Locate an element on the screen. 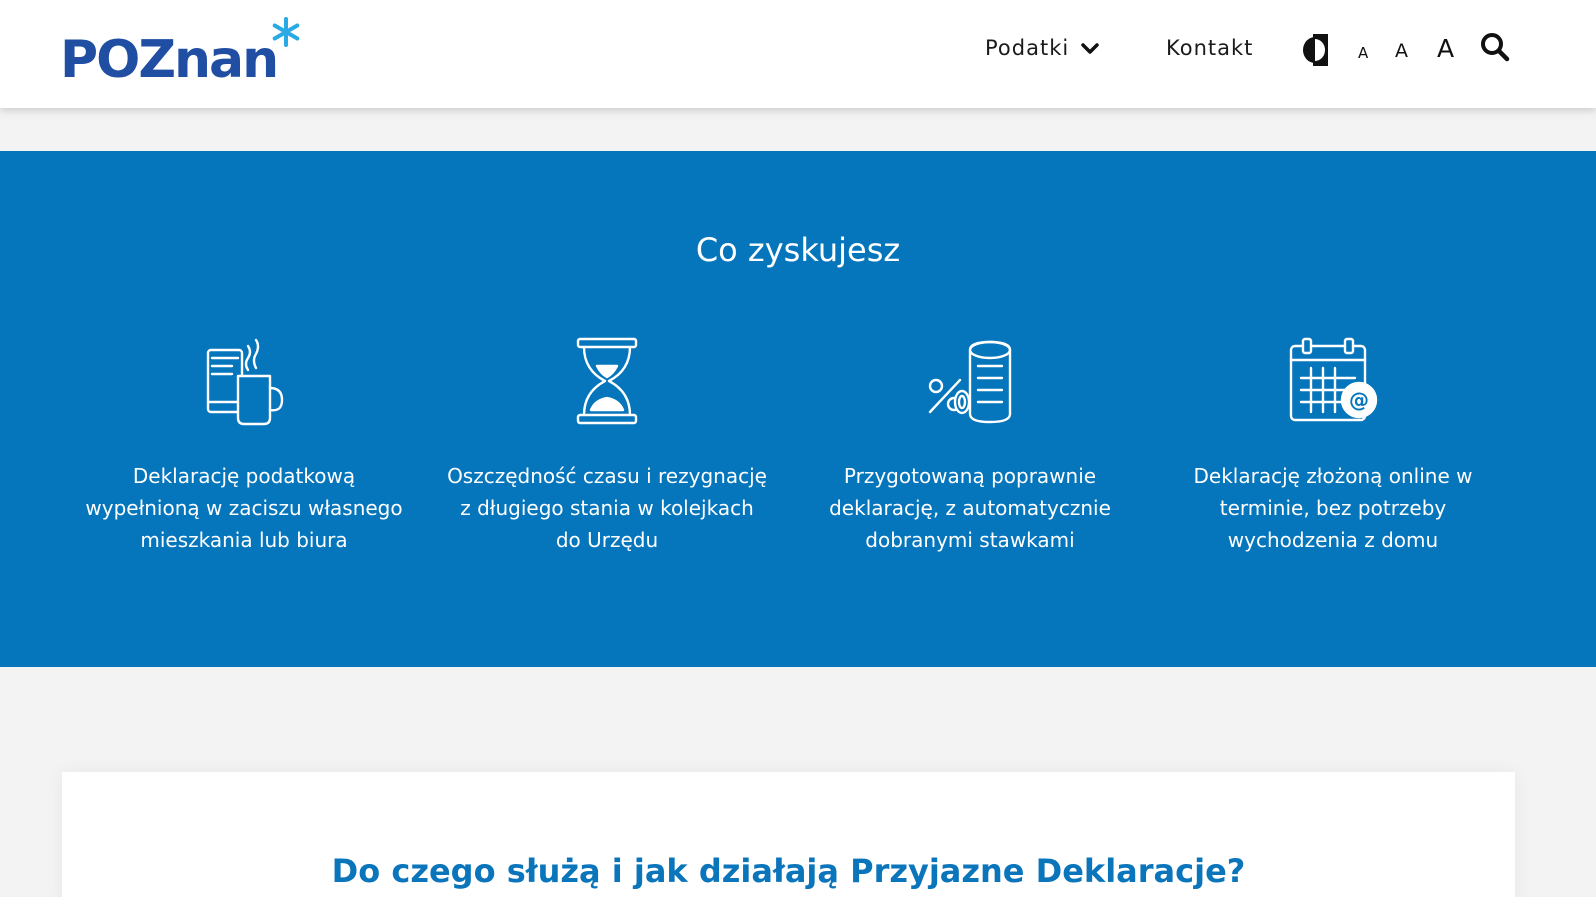 This screenshot has height=897, width=1596. font-size-small-button: A is located at coordinates (1363, 53).